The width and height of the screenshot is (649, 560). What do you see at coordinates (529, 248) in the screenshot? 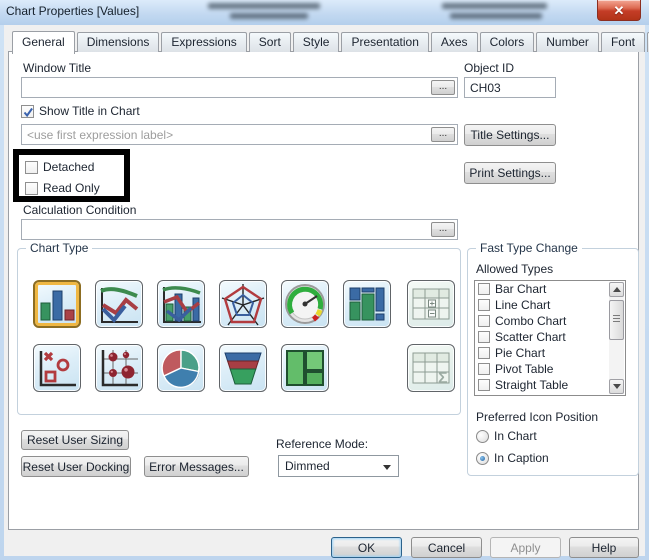
I see `fast-type-change-legend: Fast Type Change` at bounding box center [529, 248].